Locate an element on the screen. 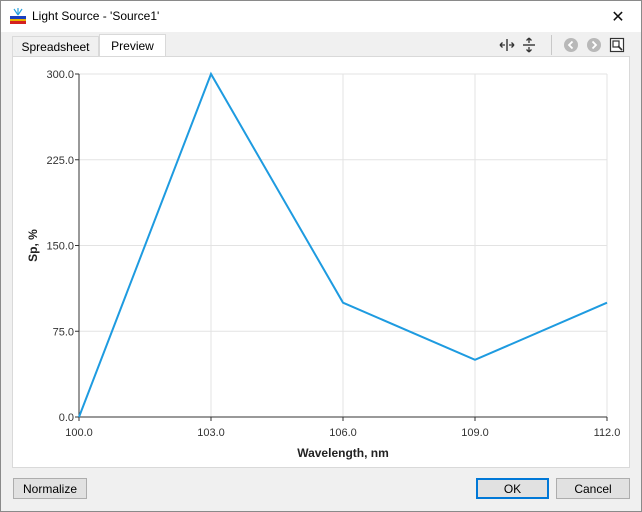 The image size is (642, 512). x-tick-label: 100.0 is located at coordinates (79, 433).